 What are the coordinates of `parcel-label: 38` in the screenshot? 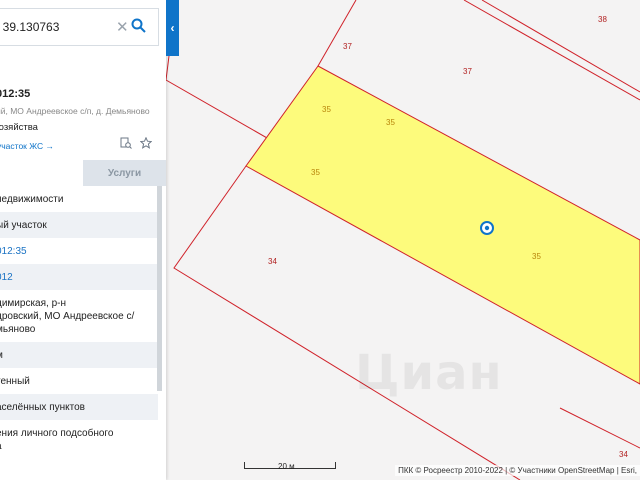 It's located at (602, 19).